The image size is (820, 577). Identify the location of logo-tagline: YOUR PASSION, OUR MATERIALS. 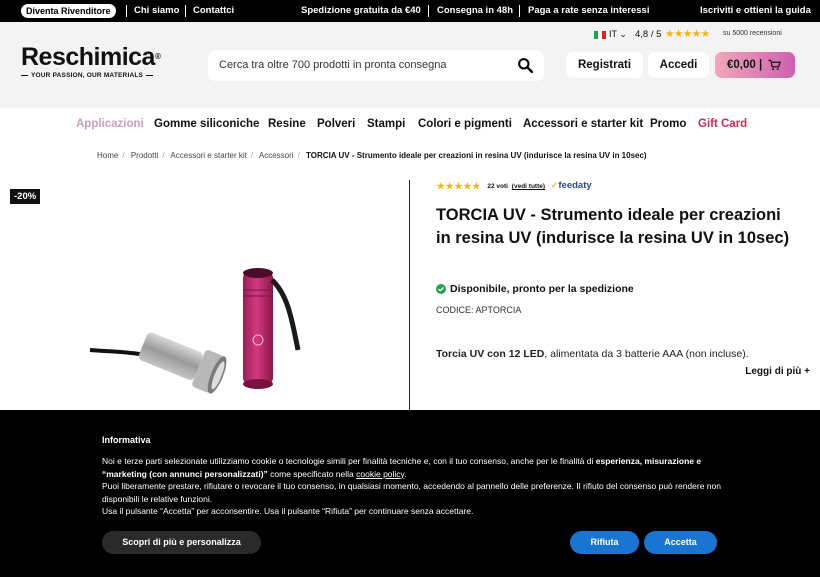
(90, 75).